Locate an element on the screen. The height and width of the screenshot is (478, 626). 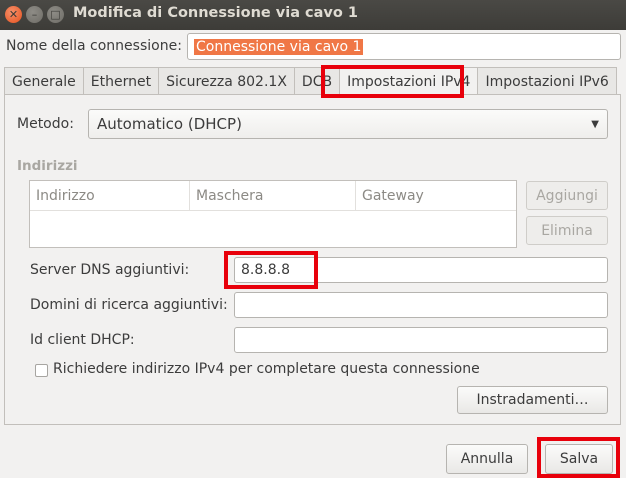
dhcp-client-id-label: Id client DHCP: is located at coordinates (82, 340).